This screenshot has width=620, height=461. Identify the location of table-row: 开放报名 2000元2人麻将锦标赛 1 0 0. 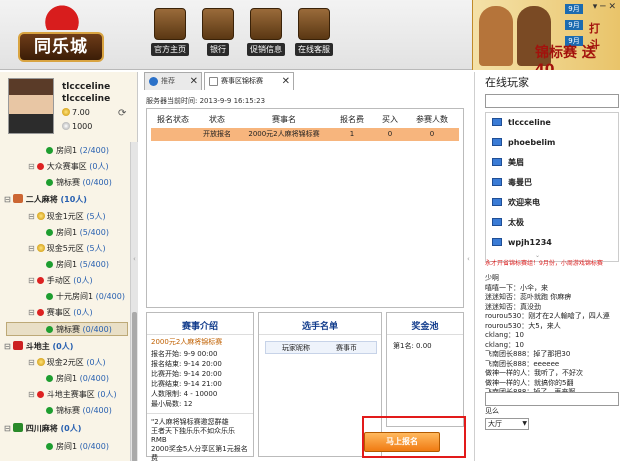
(305, 134).